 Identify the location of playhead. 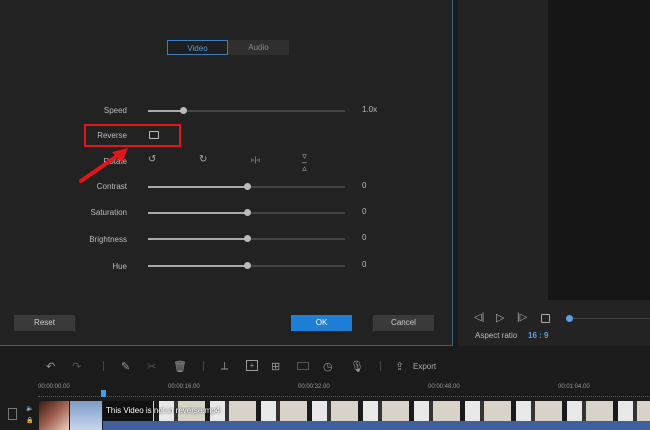
(103, 393).